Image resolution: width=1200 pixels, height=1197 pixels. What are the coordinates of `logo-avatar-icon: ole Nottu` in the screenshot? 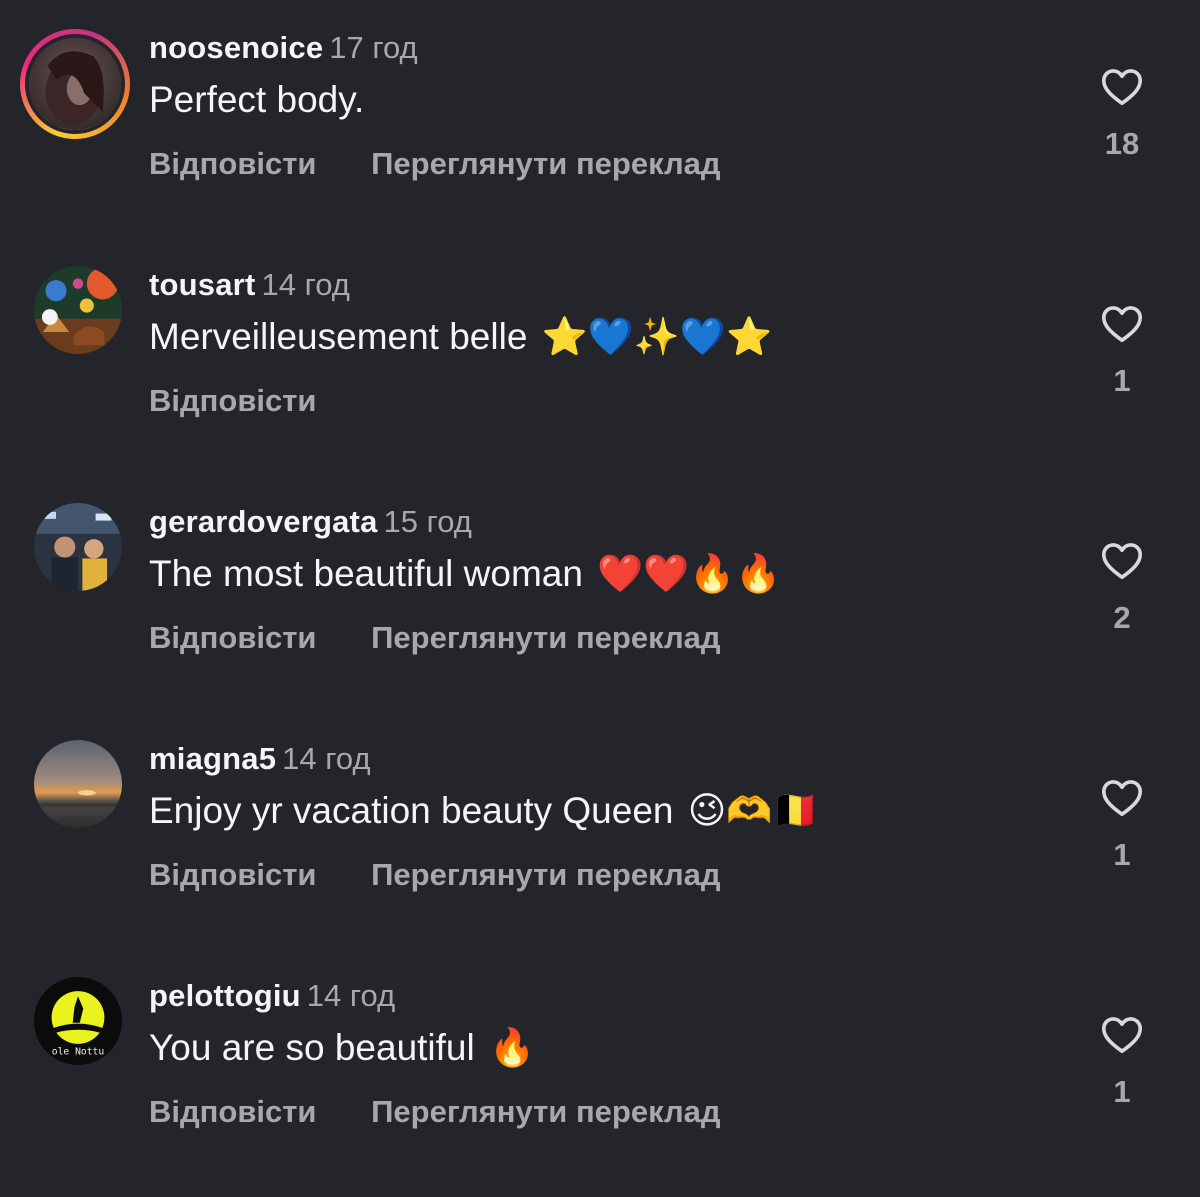 It's located at (78, 1021).